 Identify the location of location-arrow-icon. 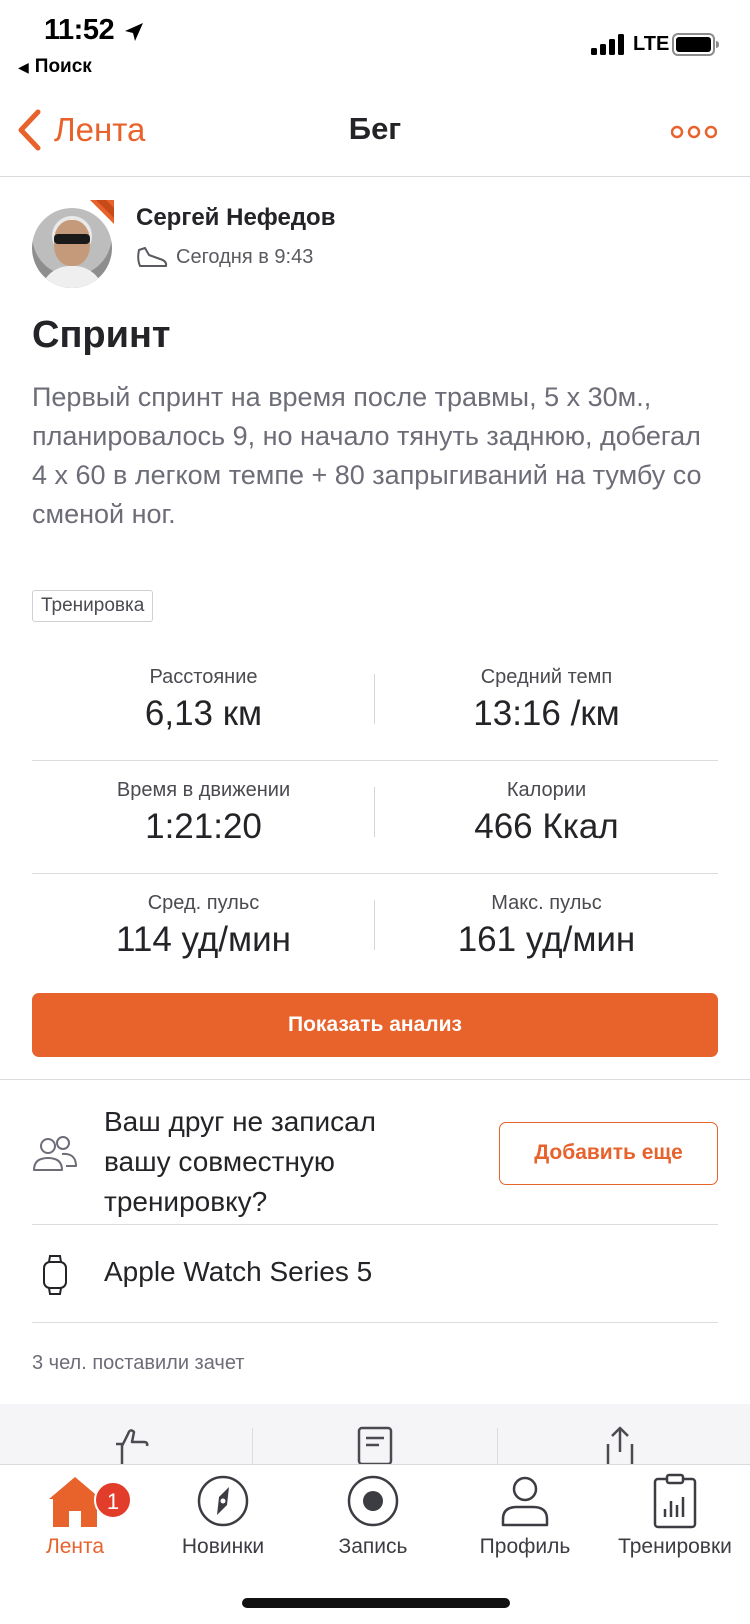
(134, 32).